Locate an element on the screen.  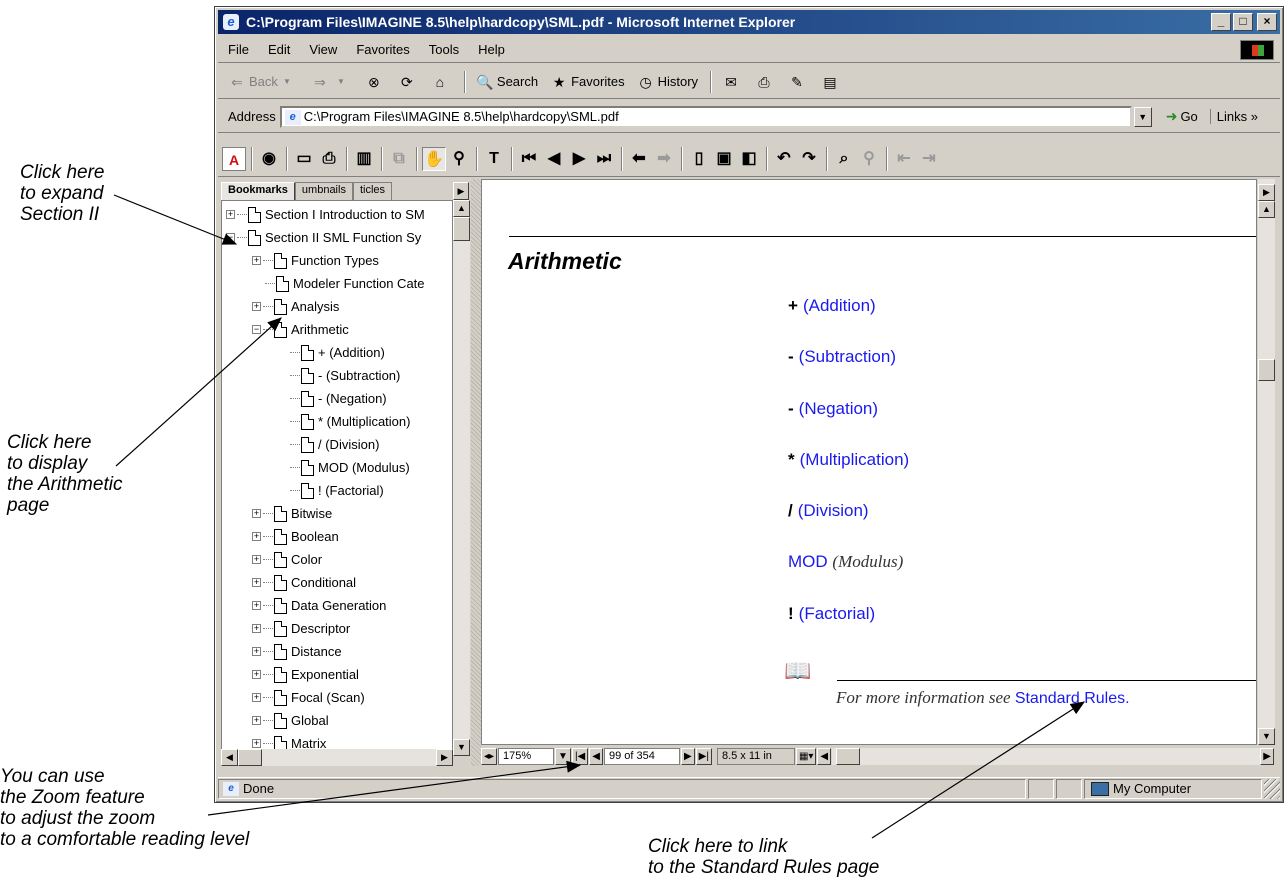
factorial-link: (Factorial) is located at coordinates (837, 613).